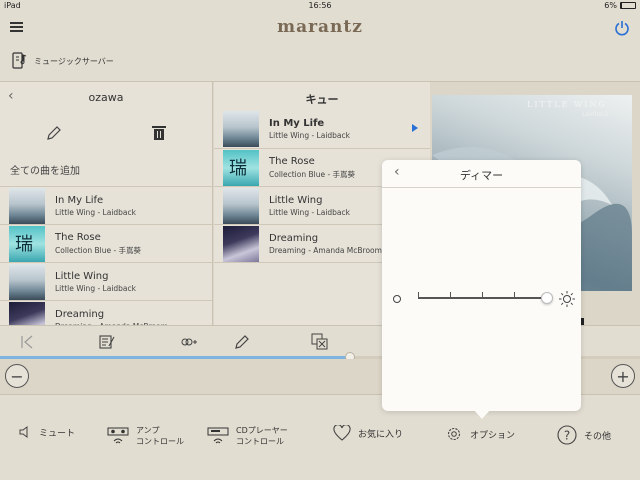  What do you see at coordinates (27, 342) in the screenshot?
I see `skip-to-start-icon` at bounding box center [27, 342].